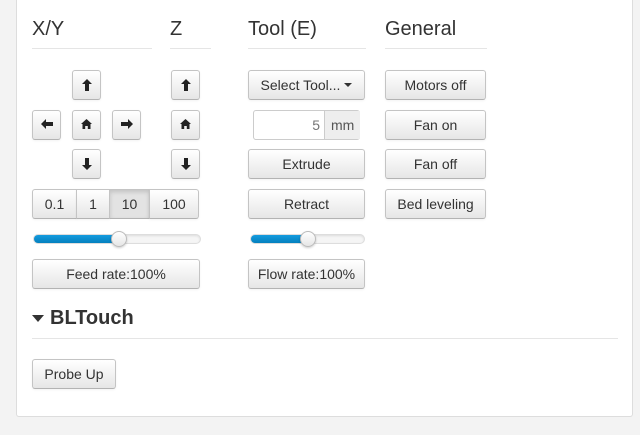  Describe the element at coordinates (282, 29) in the screenshot. I see `tool-title: Tool (E)` at that location.